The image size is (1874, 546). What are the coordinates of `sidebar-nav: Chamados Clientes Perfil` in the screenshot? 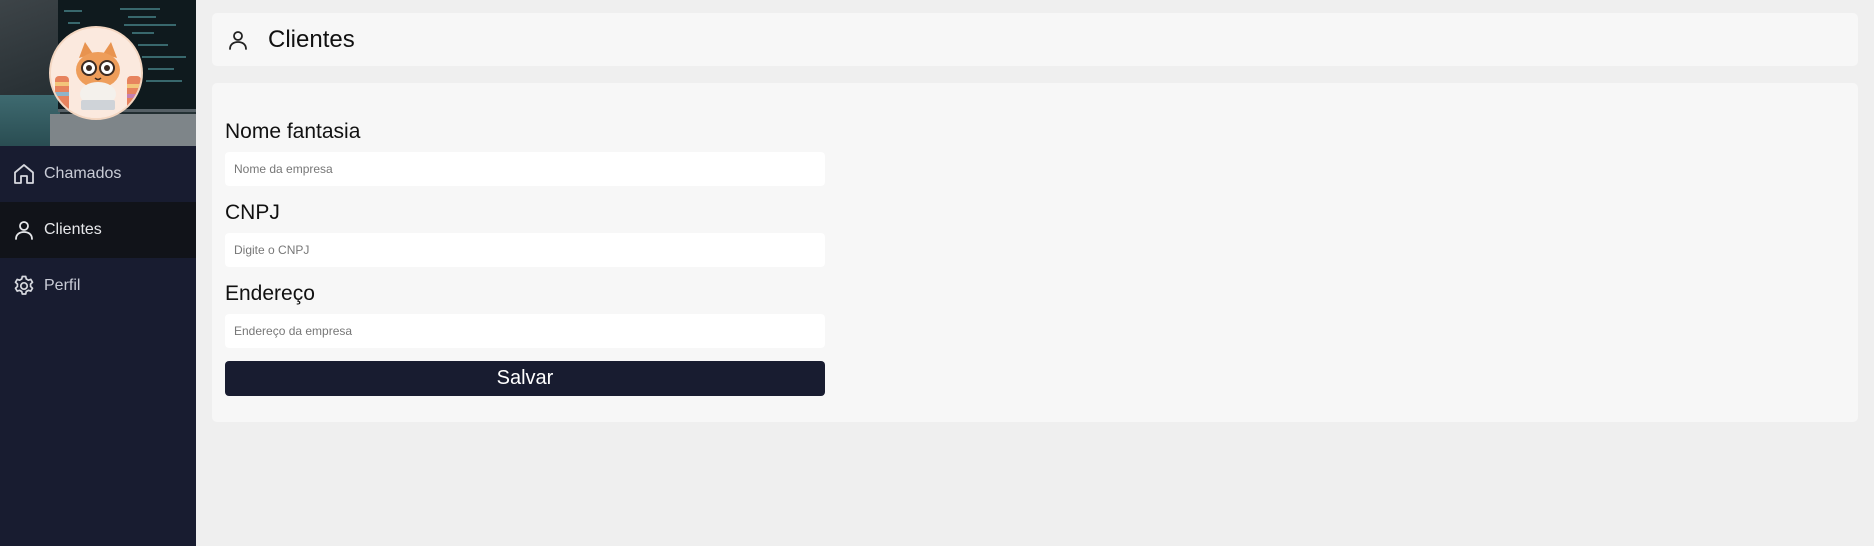 It's located at (98, 230).